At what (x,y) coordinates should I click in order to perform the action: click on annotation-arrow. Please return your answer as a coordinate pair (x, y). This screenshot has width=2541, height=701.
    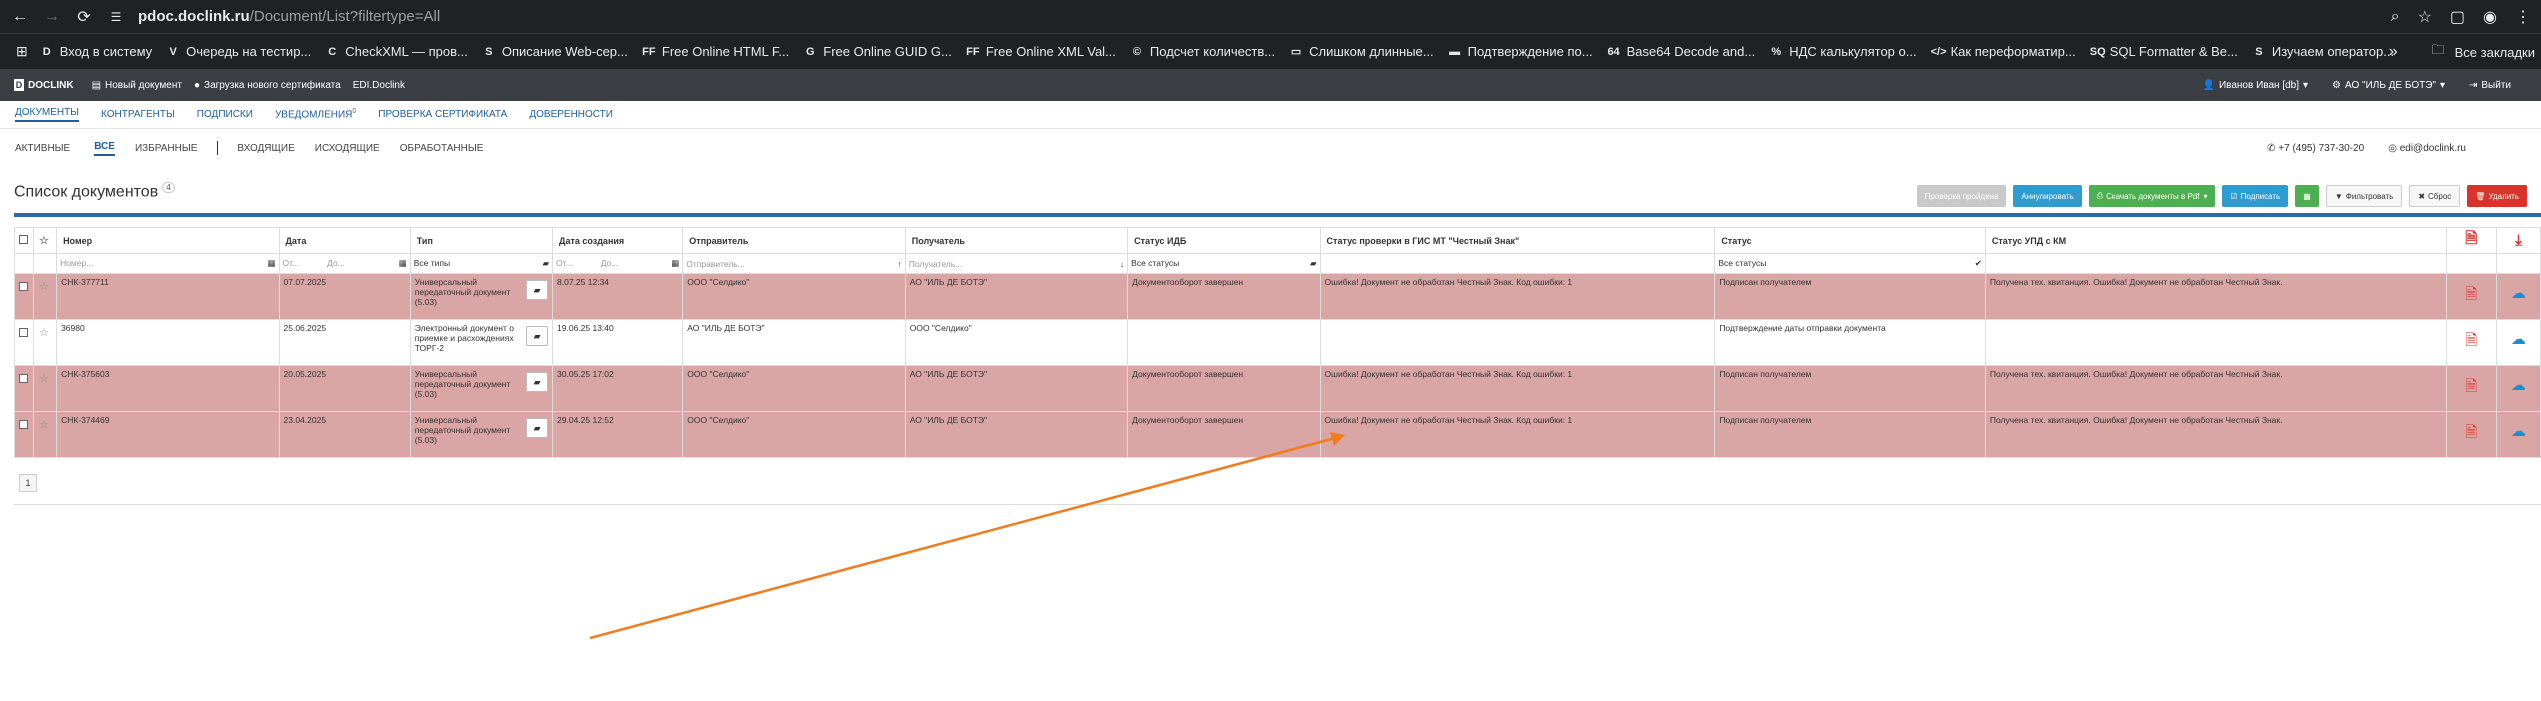
    Looking at the image, I should click on (967, 536).